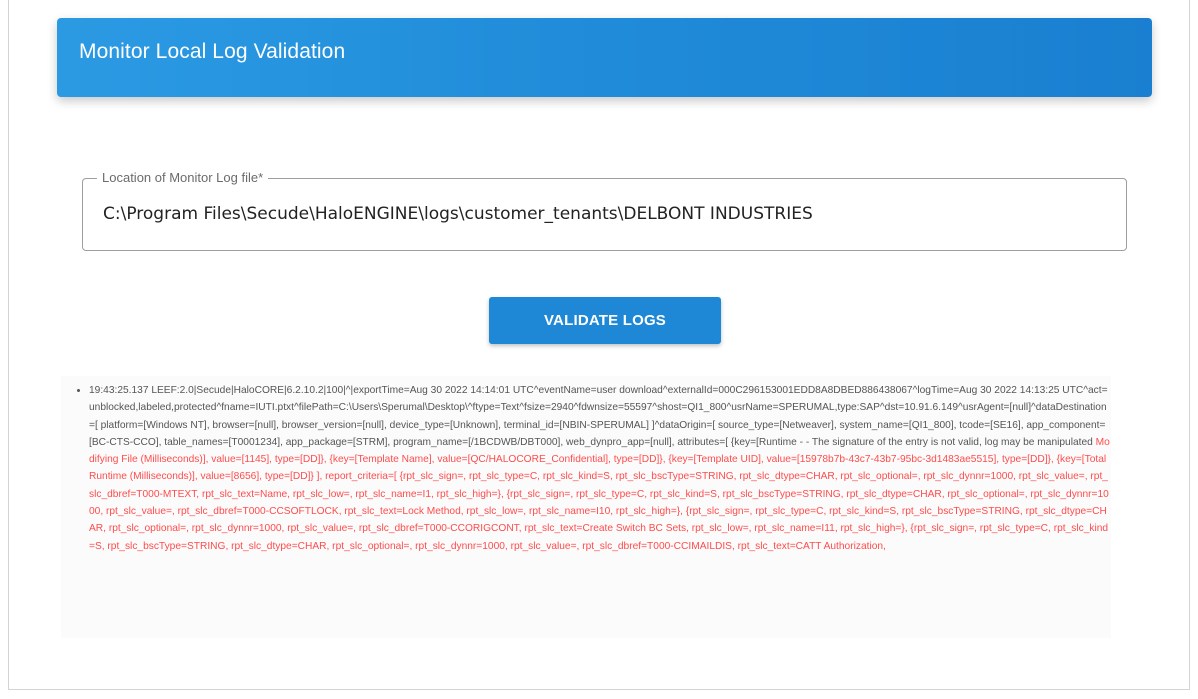 The image size is (1198, 699). What do you see at coordinates (603, 214) in the screenshot?
I see `log-file-location-input` at bounding box center [603, 214].